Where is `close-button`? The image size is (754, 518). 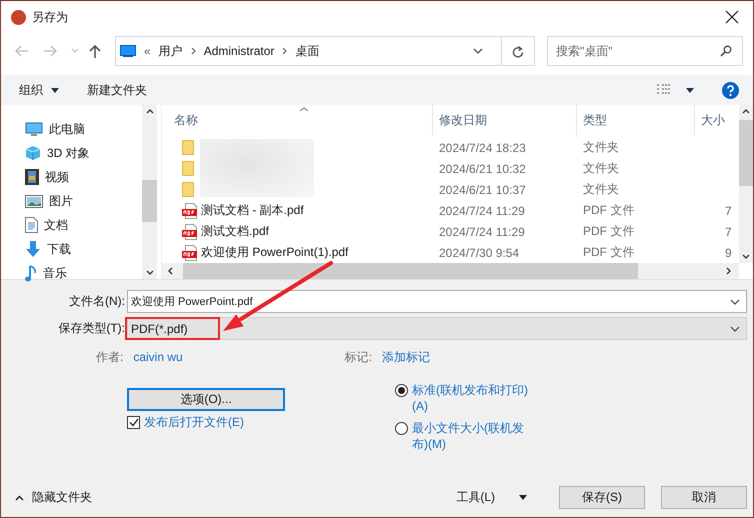
close-button is located at coordinates (732, 17).